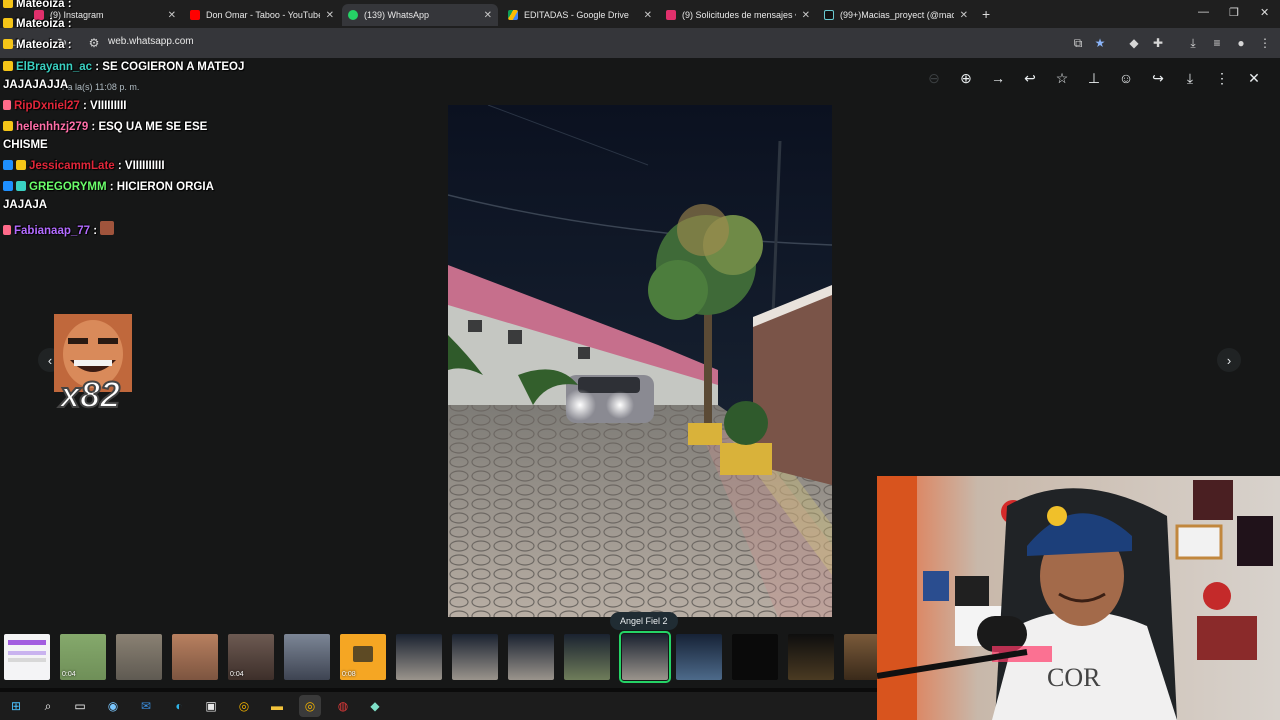 The width and height of the screenshot is (1280, 720). What do you see at coordinates (1134, 43) in the screenshot?
I see `extension-icon: ◆` at bounding box center [1134, 43].